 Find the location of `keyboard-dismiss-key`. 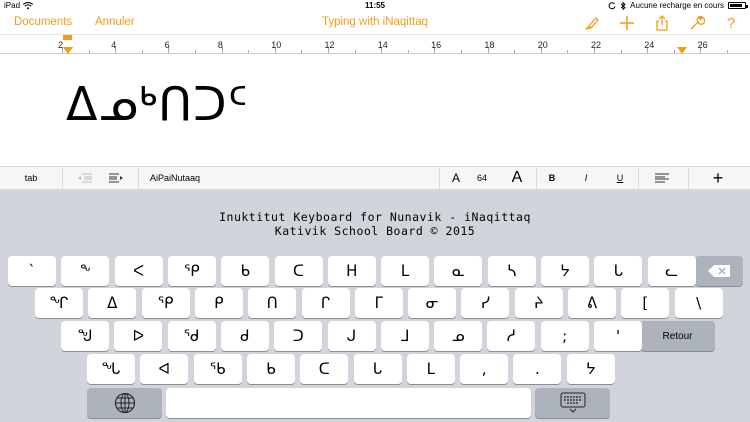

keyboard-dismiss-key is located at coordinates (572, 403).